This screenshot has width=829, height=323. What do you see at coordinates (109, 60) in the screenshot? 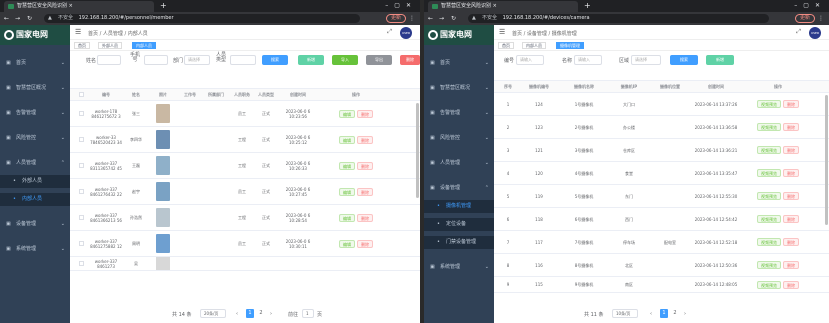
I see `name-input` at bounding box center [109, 60].